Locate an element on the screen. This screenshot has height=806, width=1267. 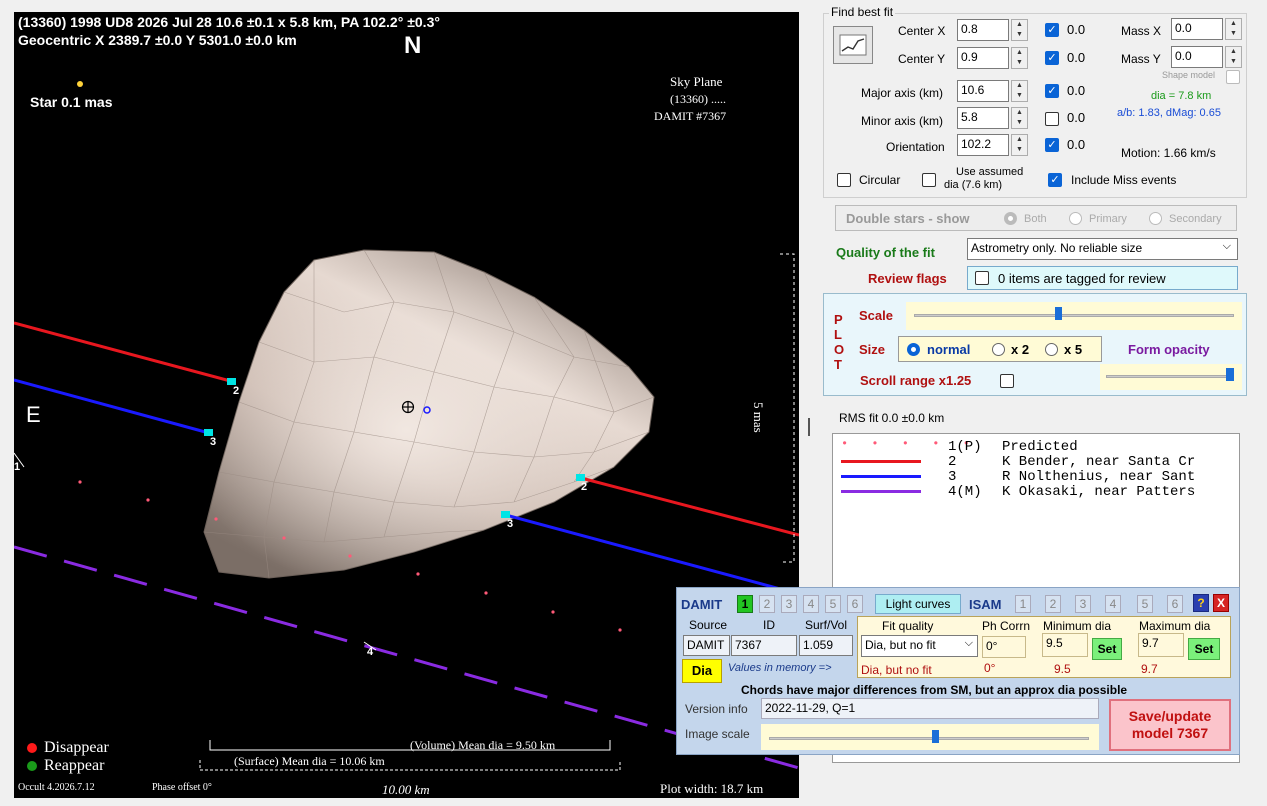
id-value: 7367 is located at coordinates (764, 645).